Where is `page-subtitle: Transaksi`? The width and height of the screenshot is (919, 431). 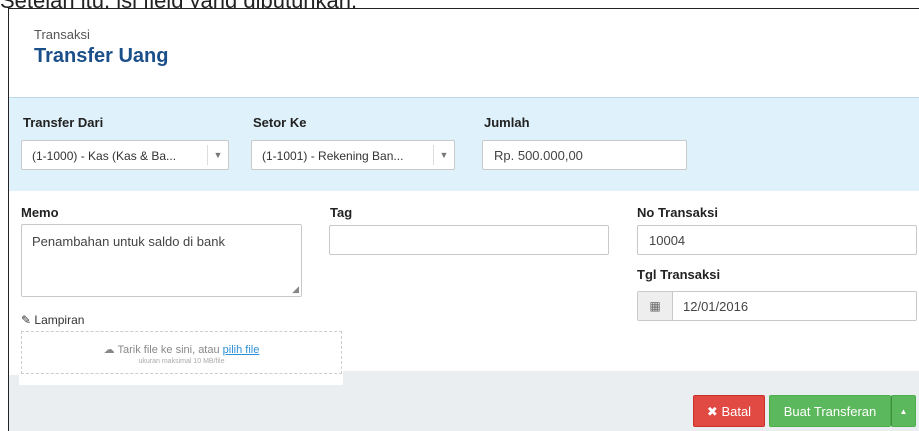
page-subtitle: Transaksi is located at coordinates (62, 34).